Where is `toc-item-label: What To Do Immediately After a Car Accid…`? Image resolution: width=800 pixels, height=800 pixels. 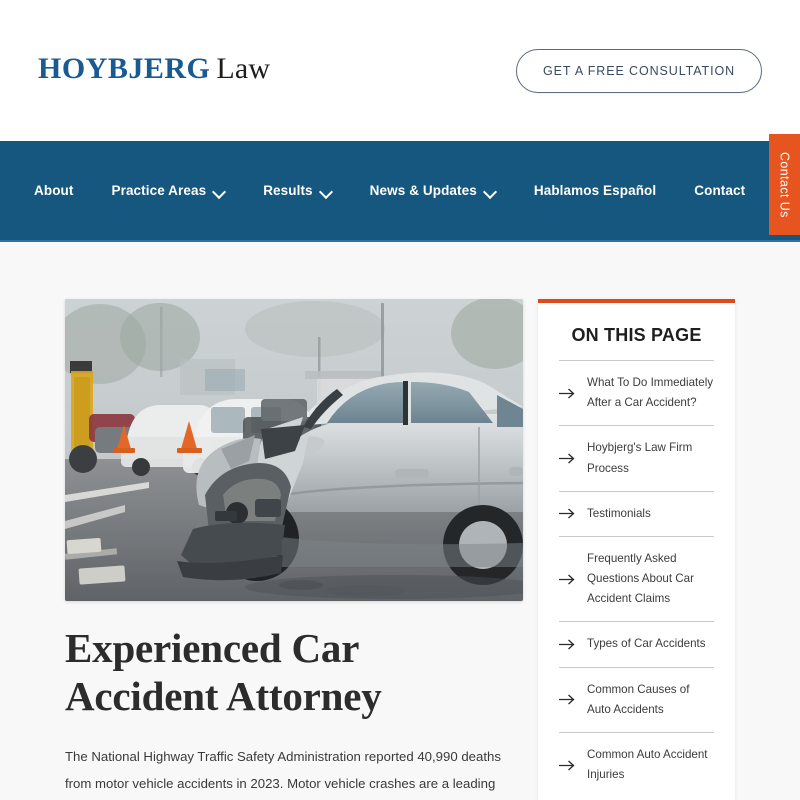 toc-item-label: What To Do Immediately After a Car Accid… is located at coordinates (650, 393).